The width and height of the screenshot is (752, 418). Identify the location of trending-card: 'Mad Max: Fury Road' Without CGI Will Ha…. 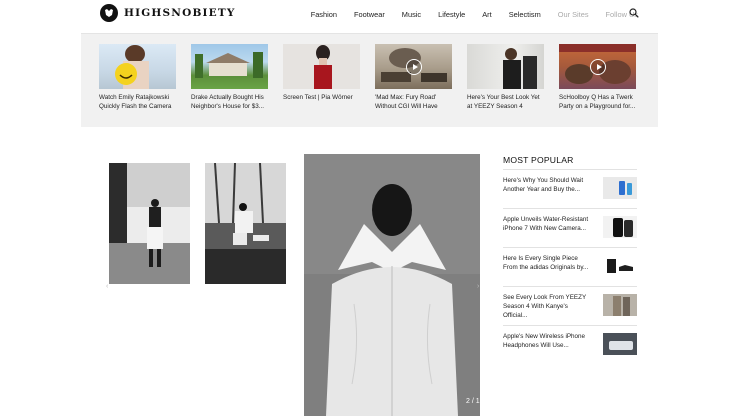
(413, 77).